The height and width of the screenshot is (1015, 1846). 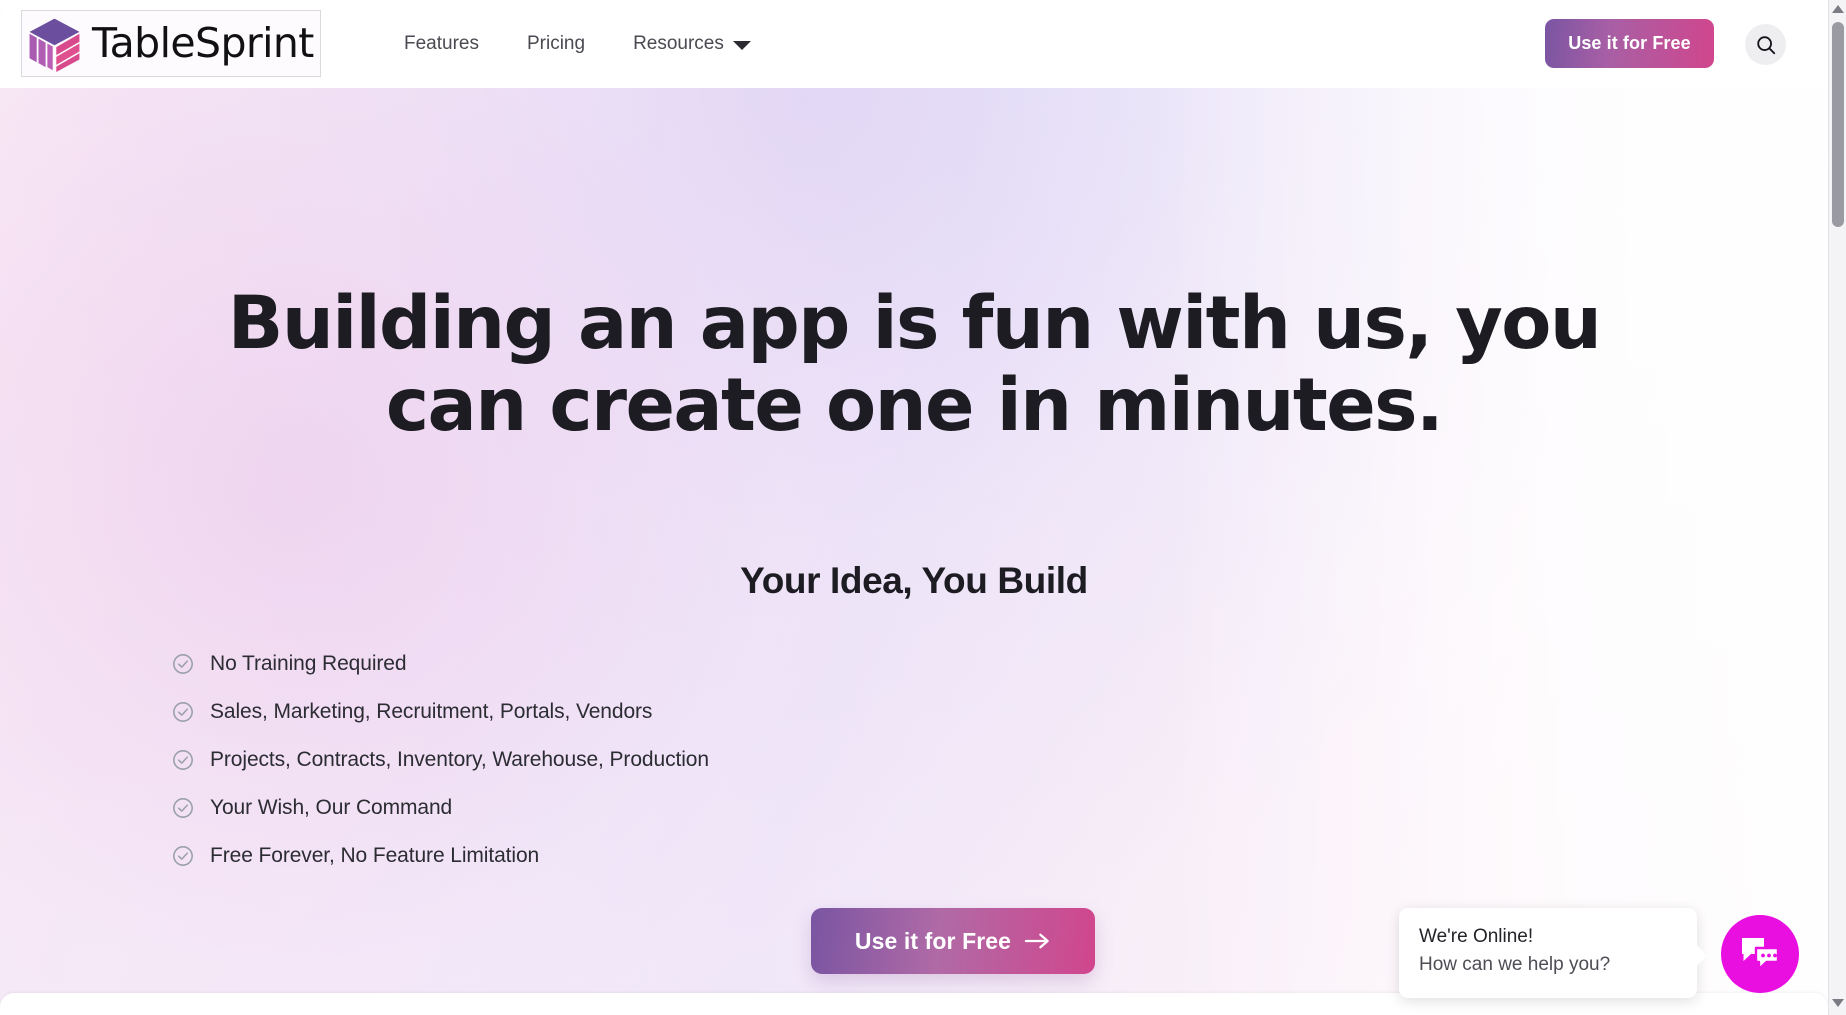 I want to click on hero-cta-label: Use it for Free, so click(x=933, y=940).